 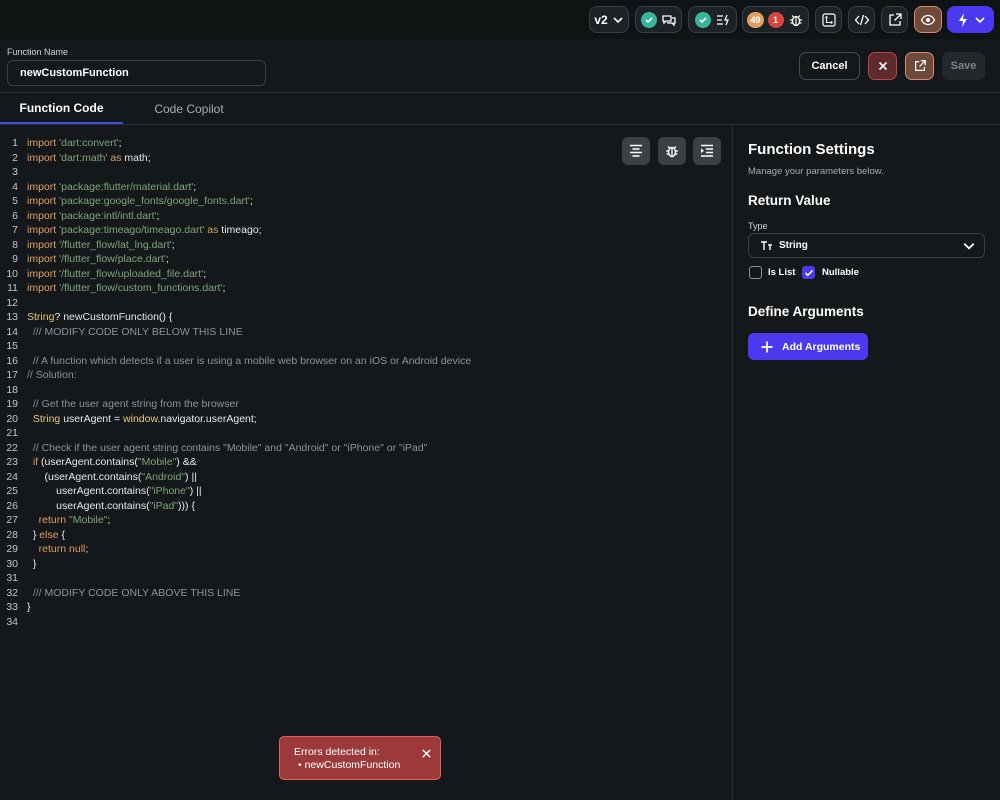 I want to click on cancel-button: Cancel, so click(x=829, y=66).